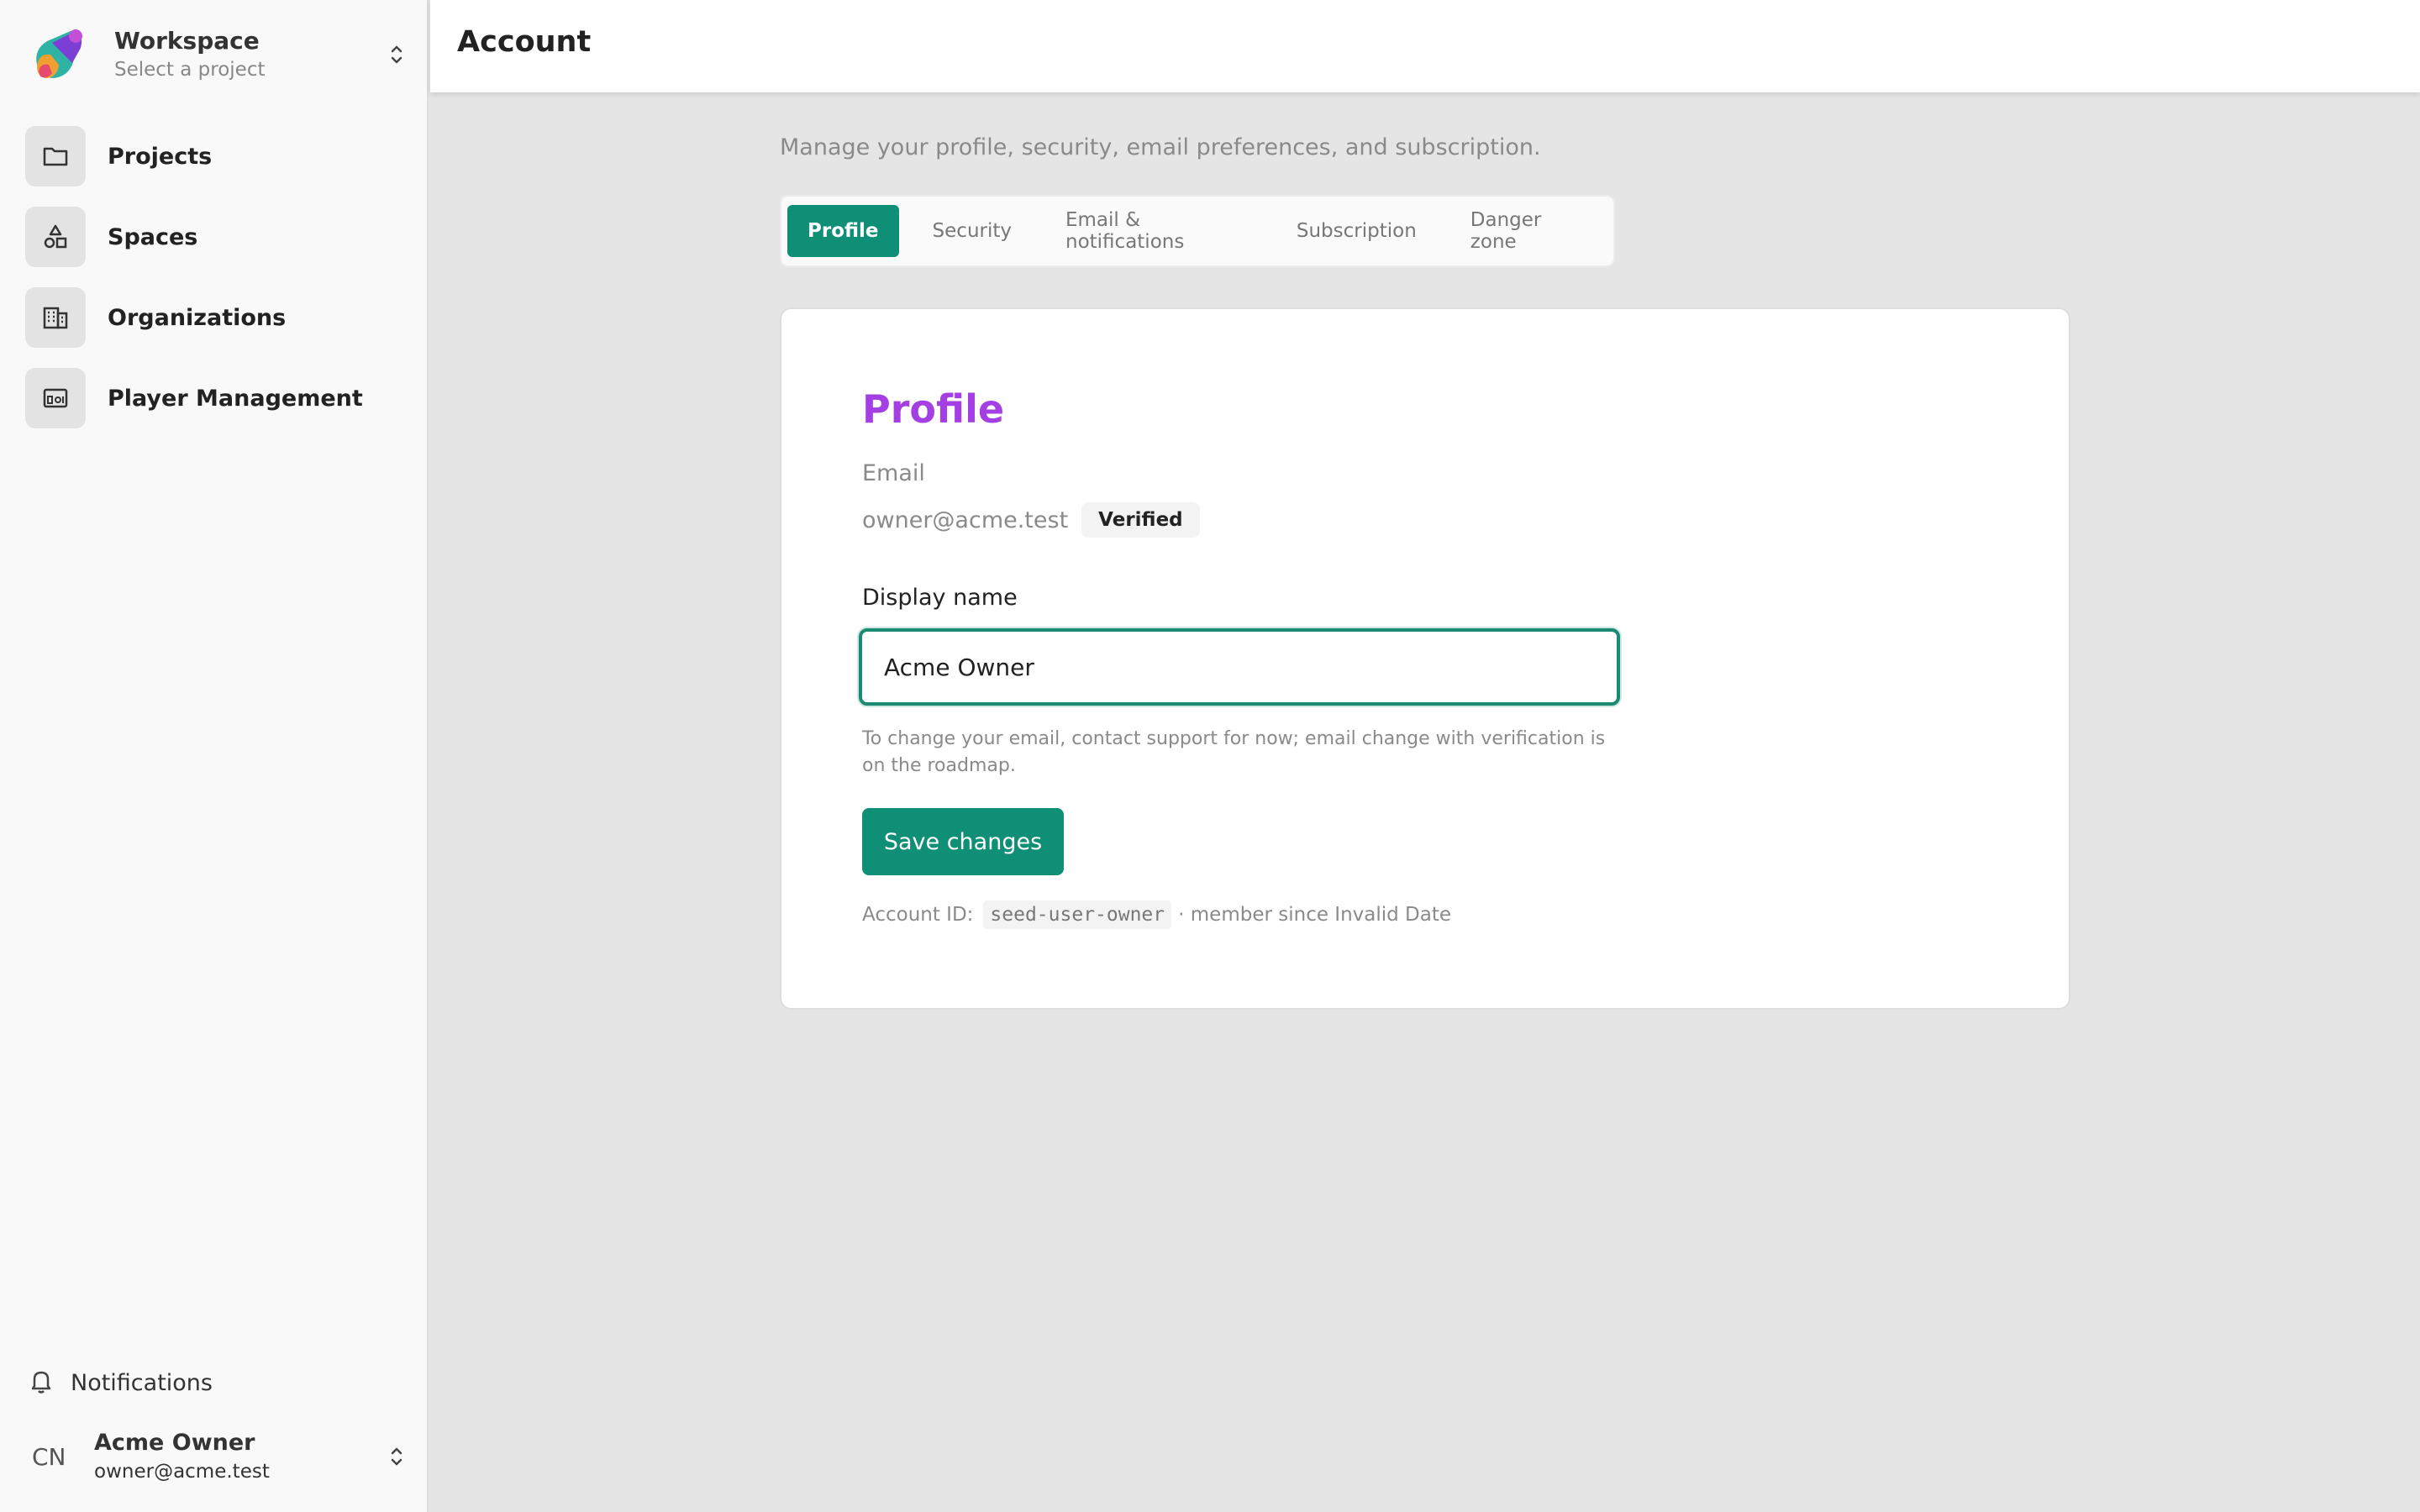 This screenshot has width=2420, height=1512. I want to click on notifications-link: Notifications, so click(121, 1382).